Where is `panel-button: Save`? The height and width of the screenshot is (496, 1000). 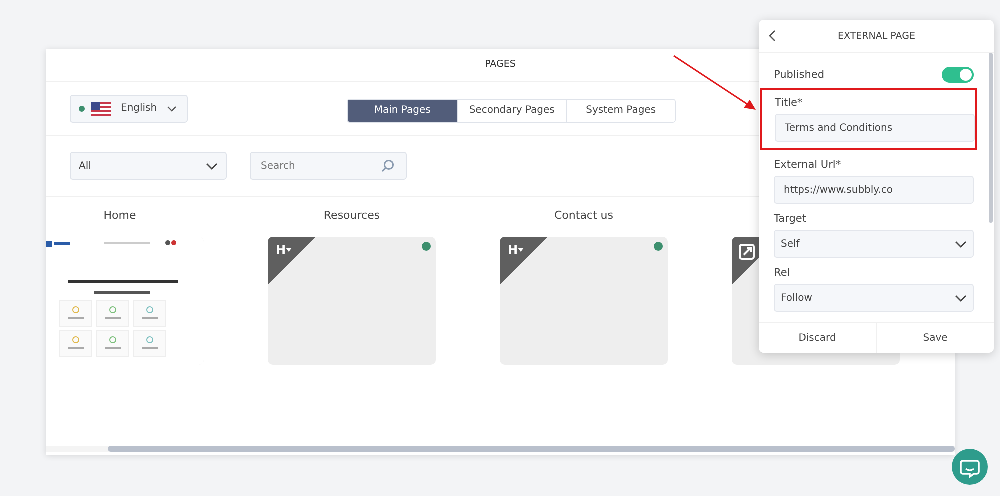 panel-button: Save is located at coordinates (935, 338).